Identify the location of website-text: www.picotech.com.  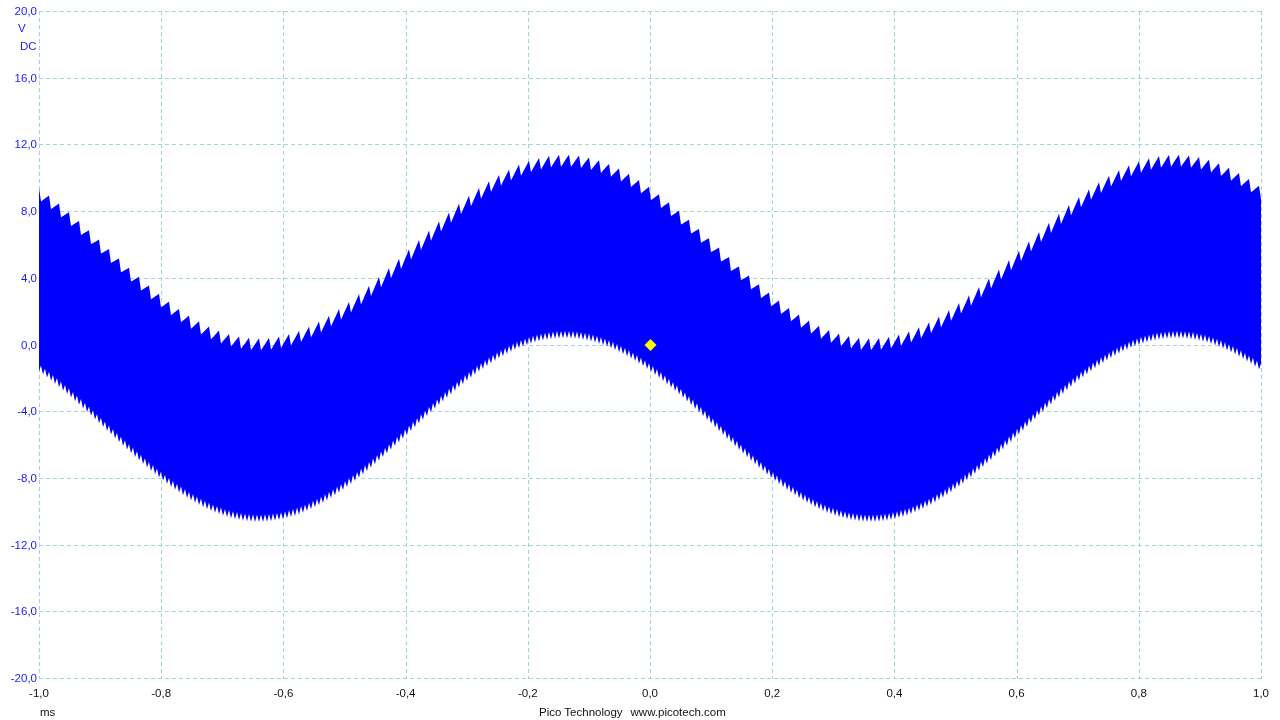
(678, 712).